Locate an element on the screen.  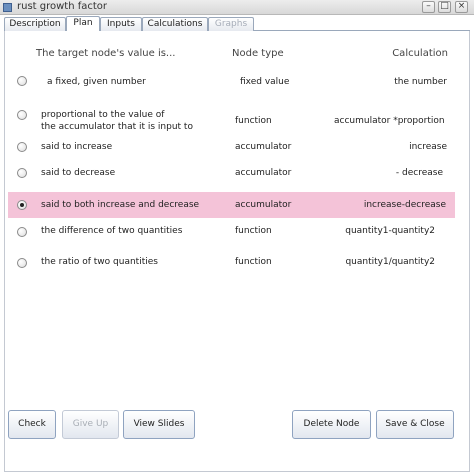
minimize-icon: – is located at coordinates (428, 6).